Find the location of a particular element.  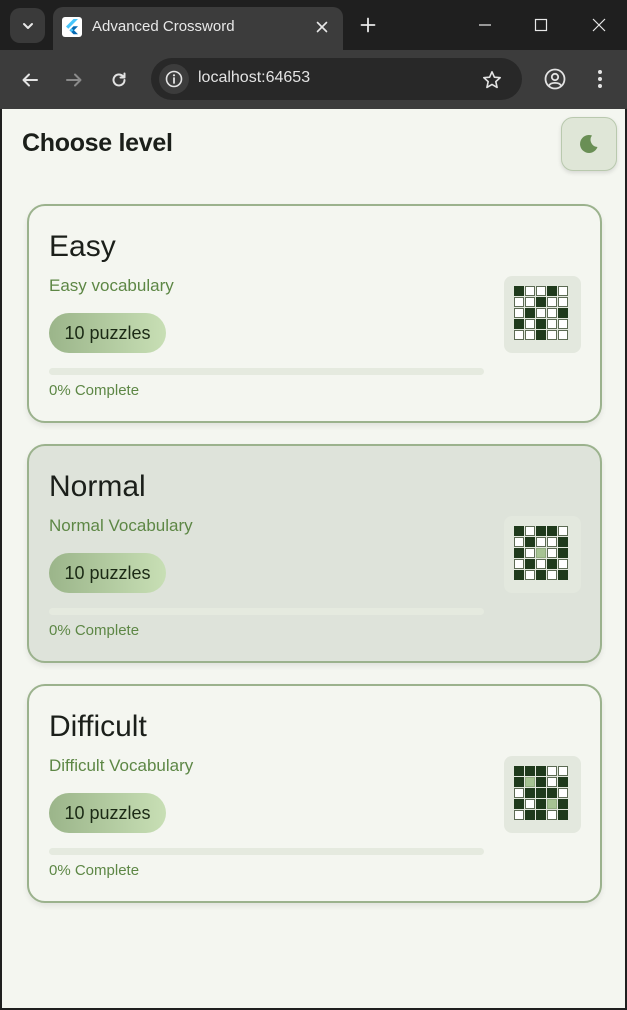

theme-toggle-button is located at coordinates (589, 144).